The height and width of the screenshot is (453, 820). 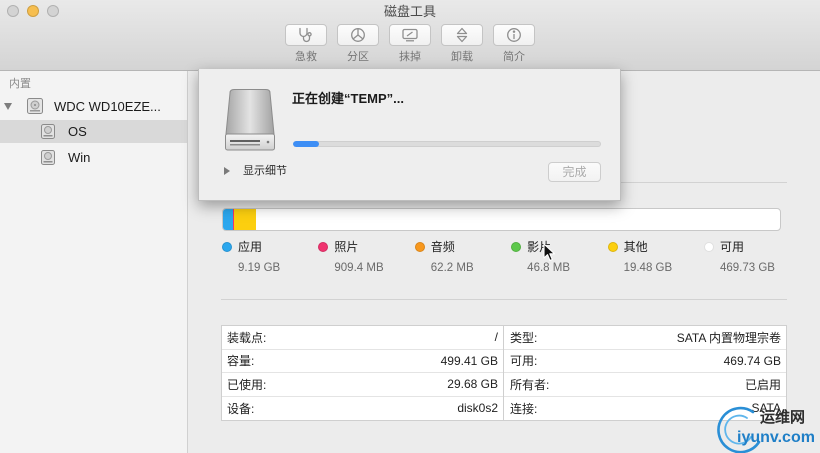 I want to click on info-value: SATA 内置物理宗卷, so click(x=728, y=337).